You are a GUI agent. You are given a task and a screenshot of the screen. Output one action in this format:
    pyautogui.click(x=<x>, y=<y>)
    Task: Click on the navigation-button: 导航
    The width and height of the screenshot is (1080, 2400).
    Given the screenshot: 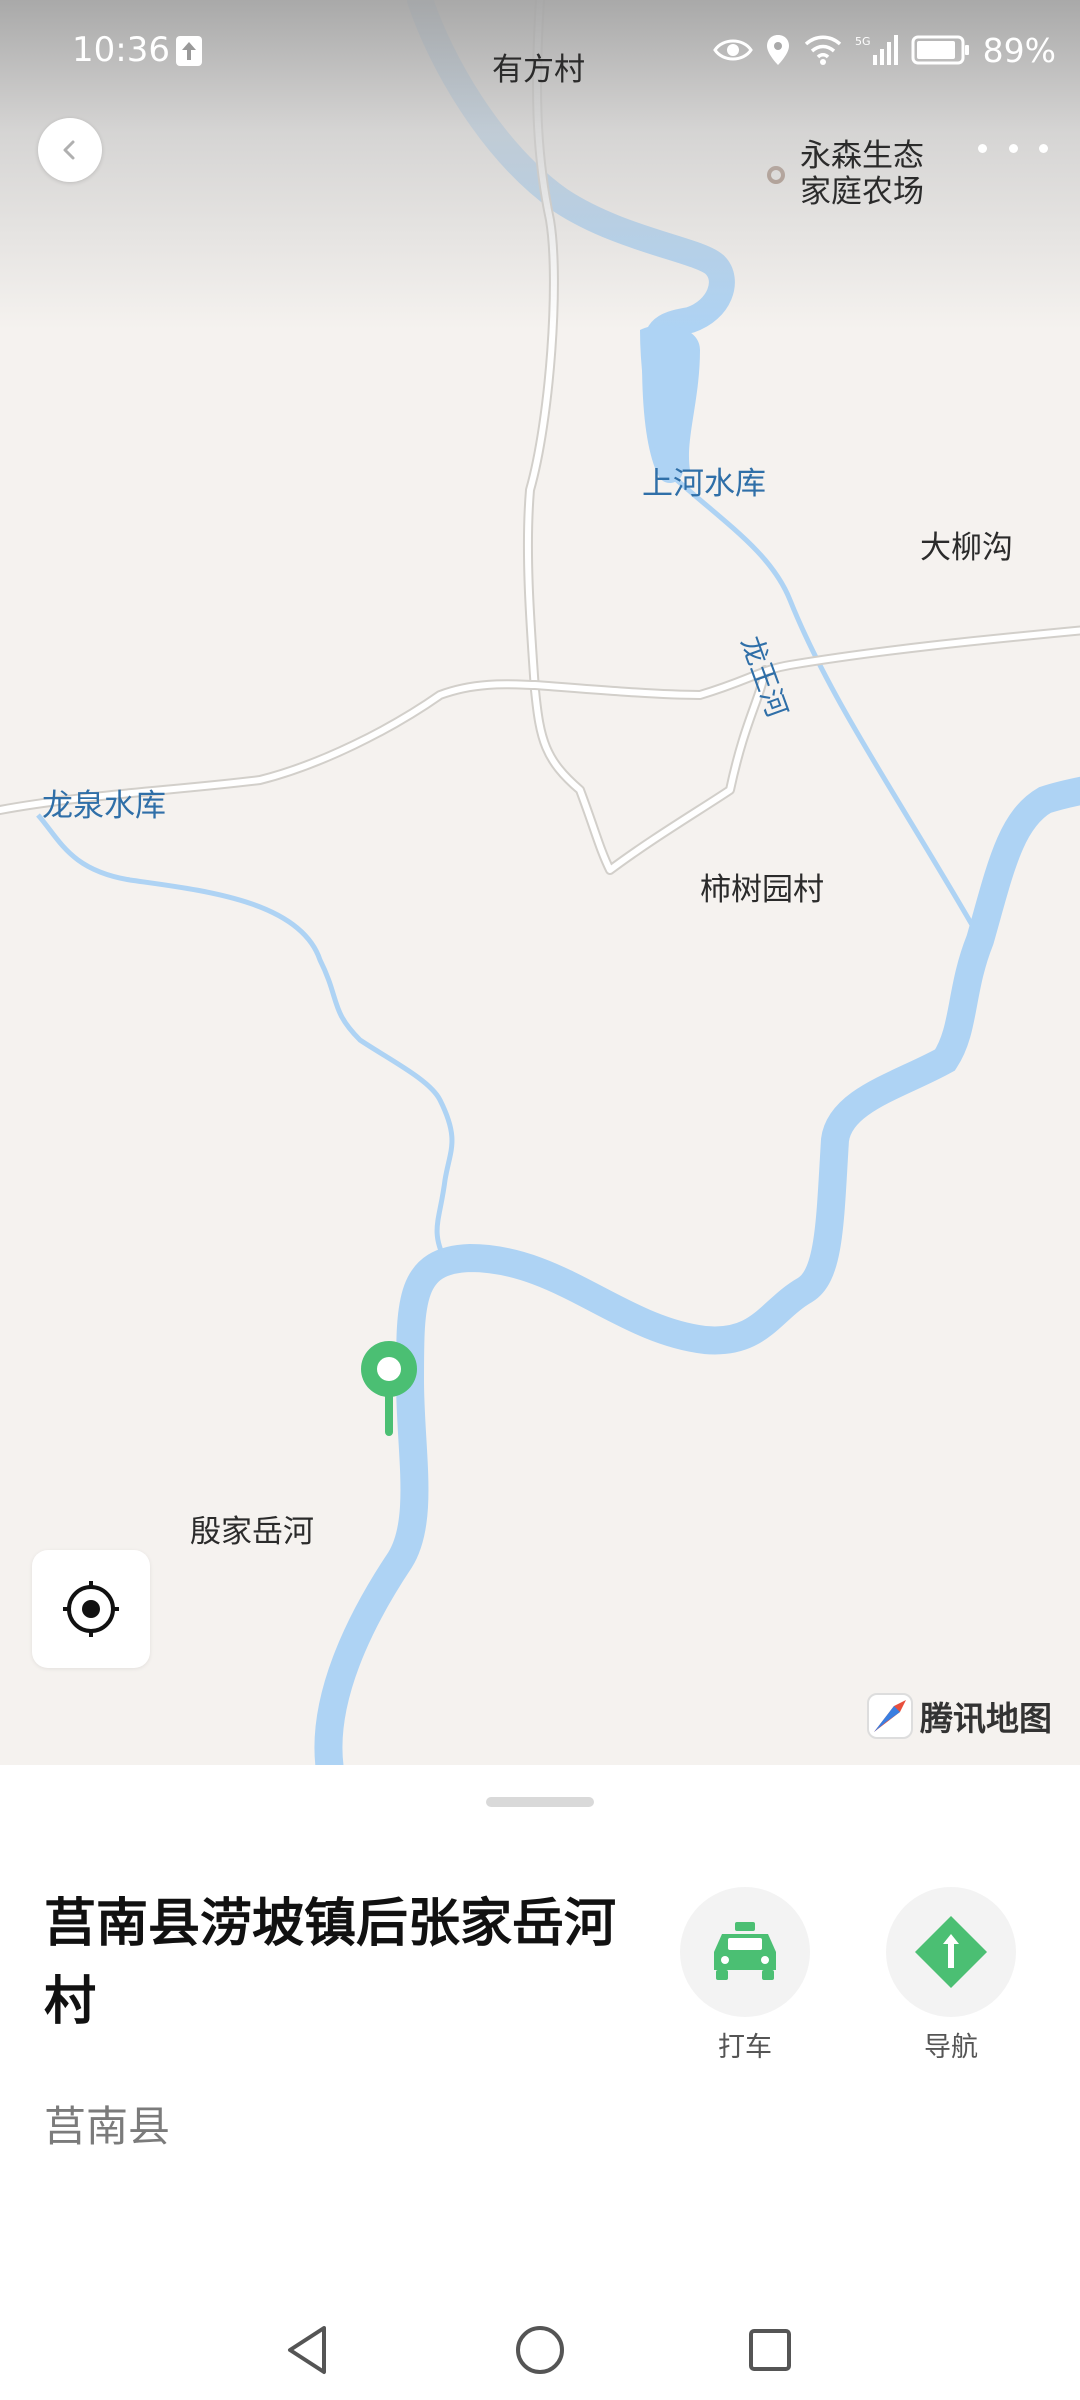 What is the action you would take?
    pyautogui.click(x=951, y=1975)
    